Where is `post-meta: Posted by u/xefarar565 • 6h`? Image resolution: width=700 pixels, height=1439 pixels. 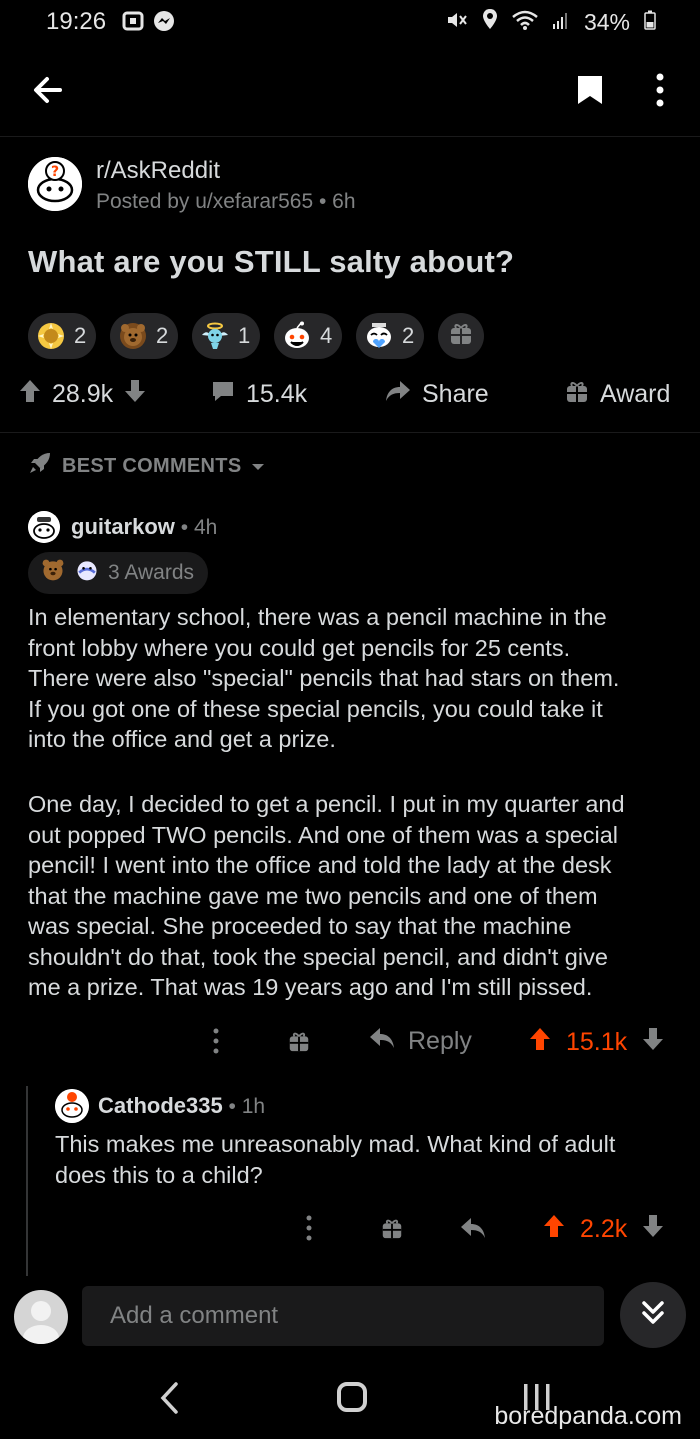 post-meta: Posted by u/xefarar565 • 6h is located at coordinates (226, 201).